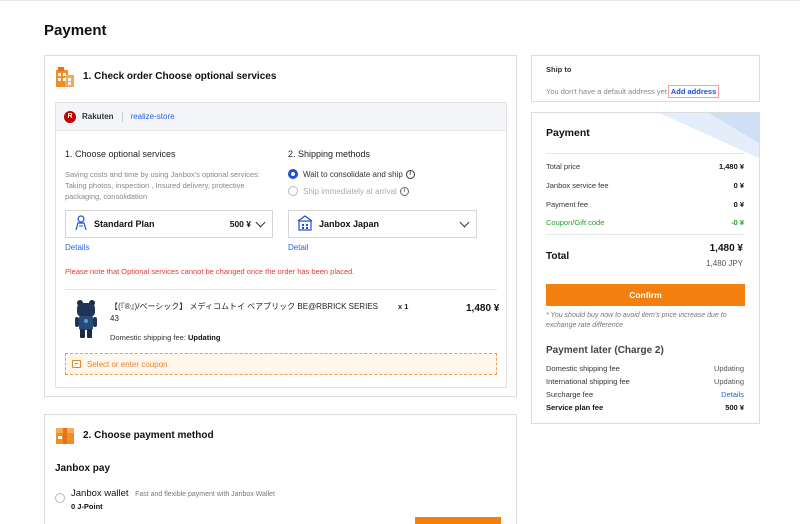 The width and height of the screenshot is (800, 524). What do you see at coordinates (98, 116) in the screenshot?
I see `marketplace-name: Rakuten` at bounding box center [98, 116].